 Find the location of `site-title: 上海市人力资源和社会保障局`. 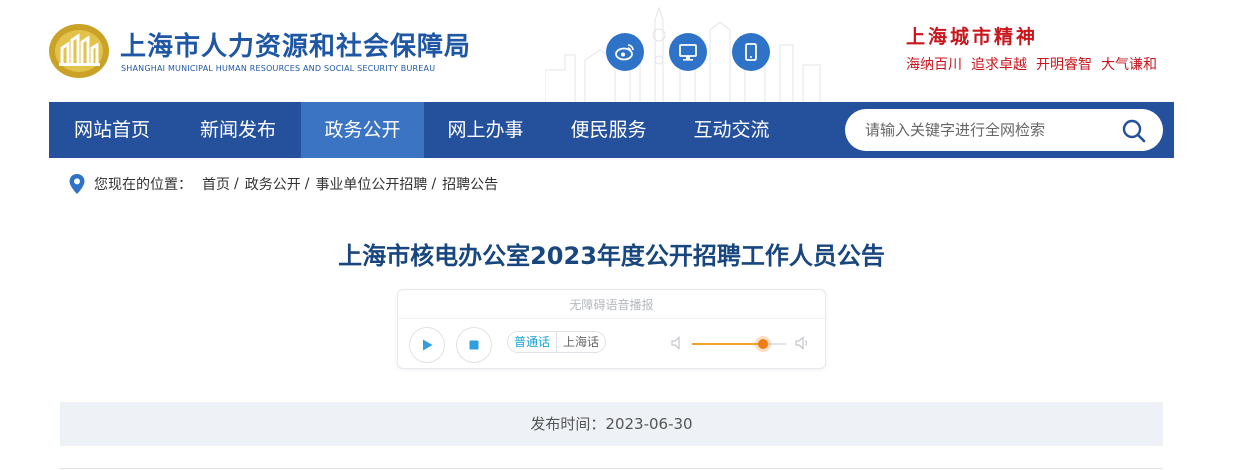

site-title: 上海市人力资源和社会保障局 is located at coordinates (296, 47).